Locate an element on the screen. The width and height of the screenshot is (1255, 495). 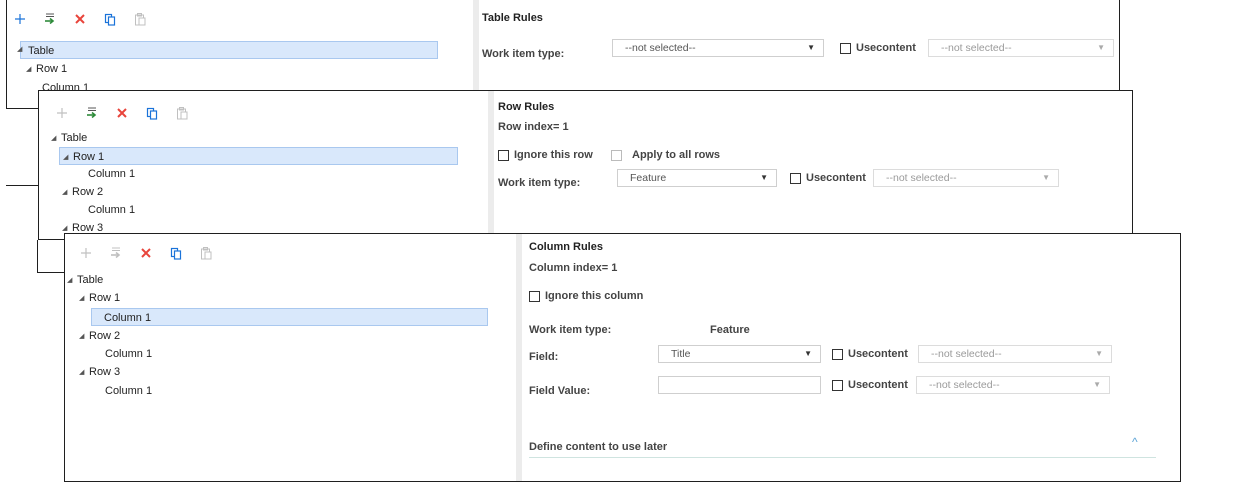
section-header: Define content to use later is located at coordinates (598, 447).